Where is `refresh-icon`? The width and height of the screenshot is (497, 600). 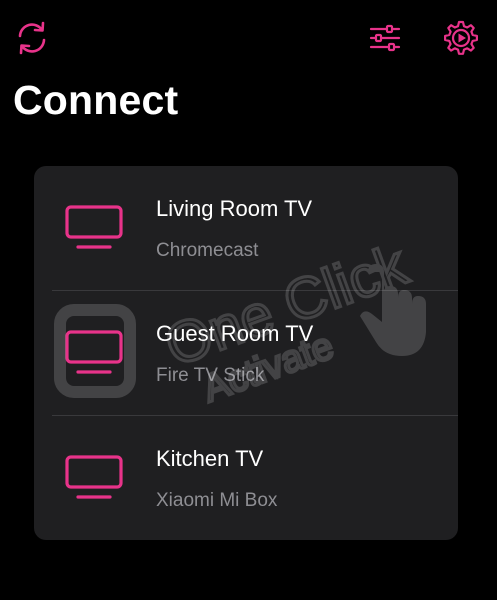
refresh-icon is located at coordinates (32, 38).